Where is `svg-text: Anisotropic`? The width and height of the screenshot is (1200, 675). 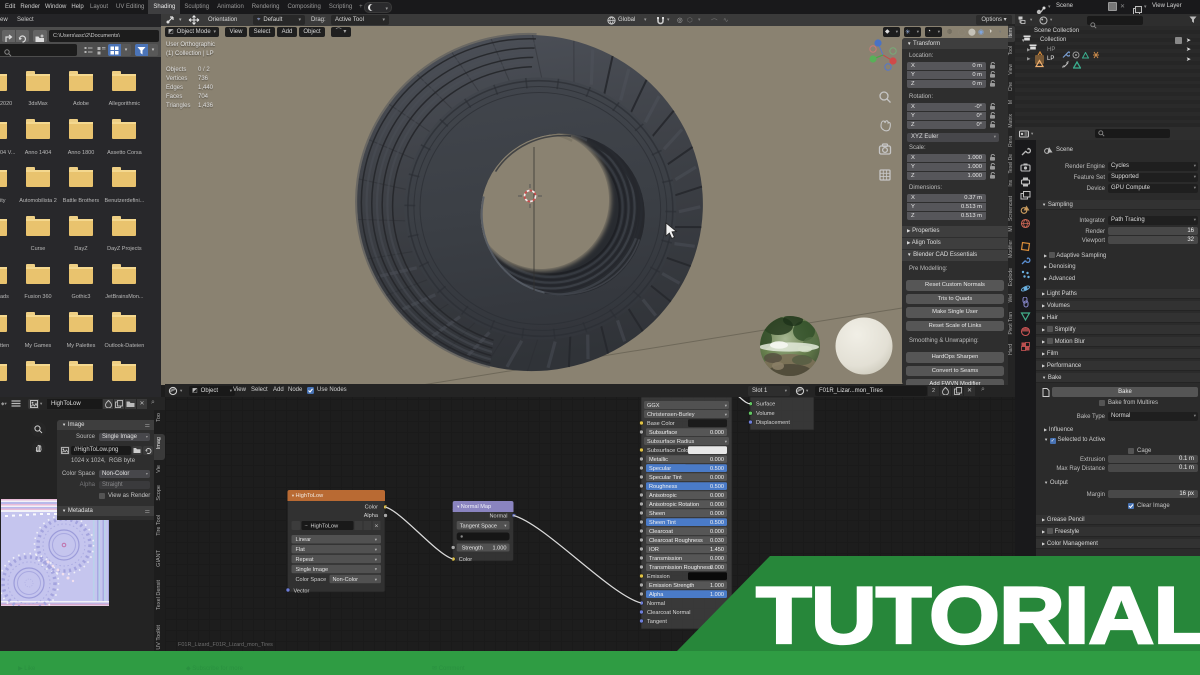 svg-text: Anisotropic is located at coordinates (663, 496).